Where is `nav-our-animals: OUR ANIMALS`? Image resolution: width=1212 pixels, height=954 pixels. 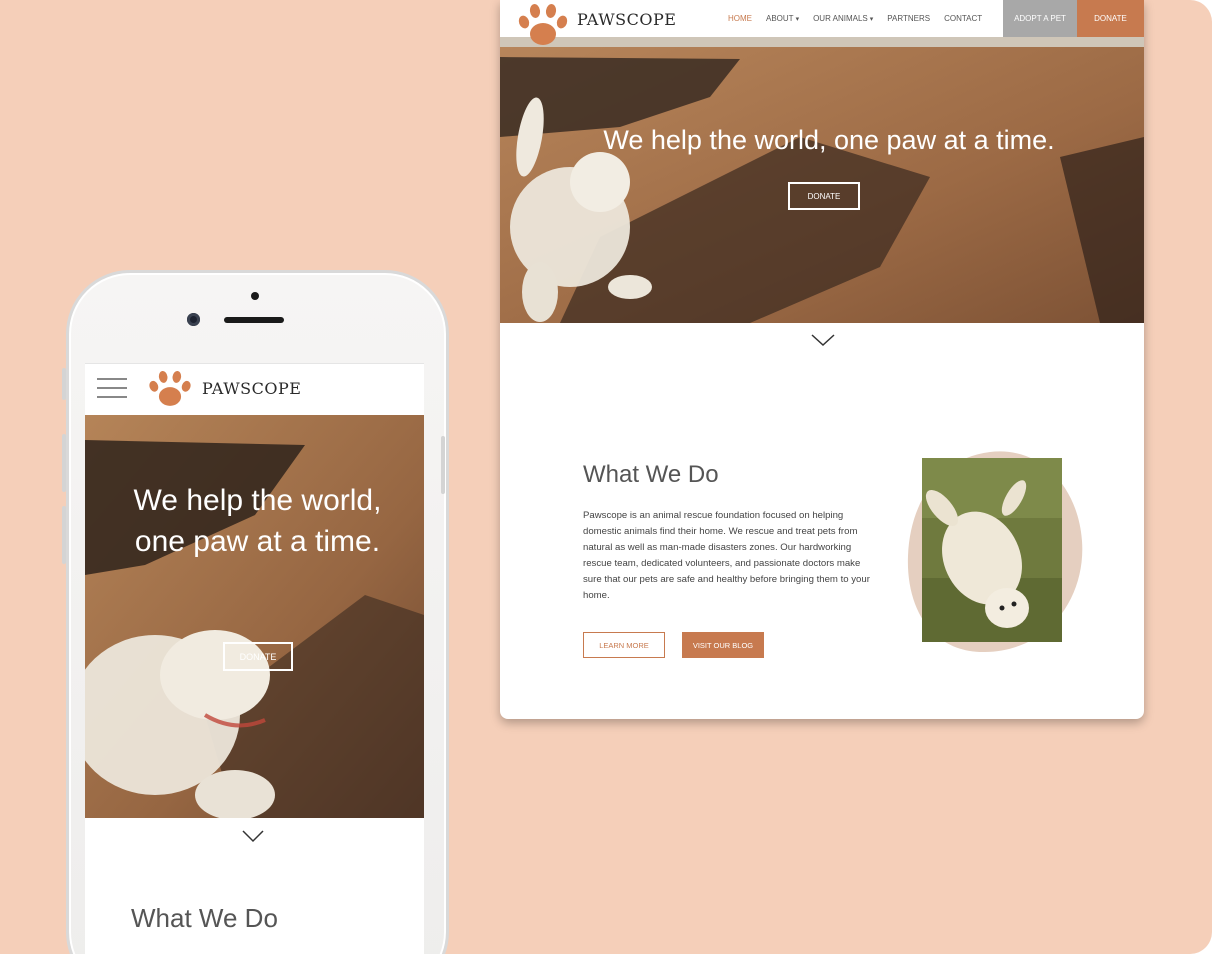 nav-our-animals: OUR ANIMALS is located at coordinates (843, 18).